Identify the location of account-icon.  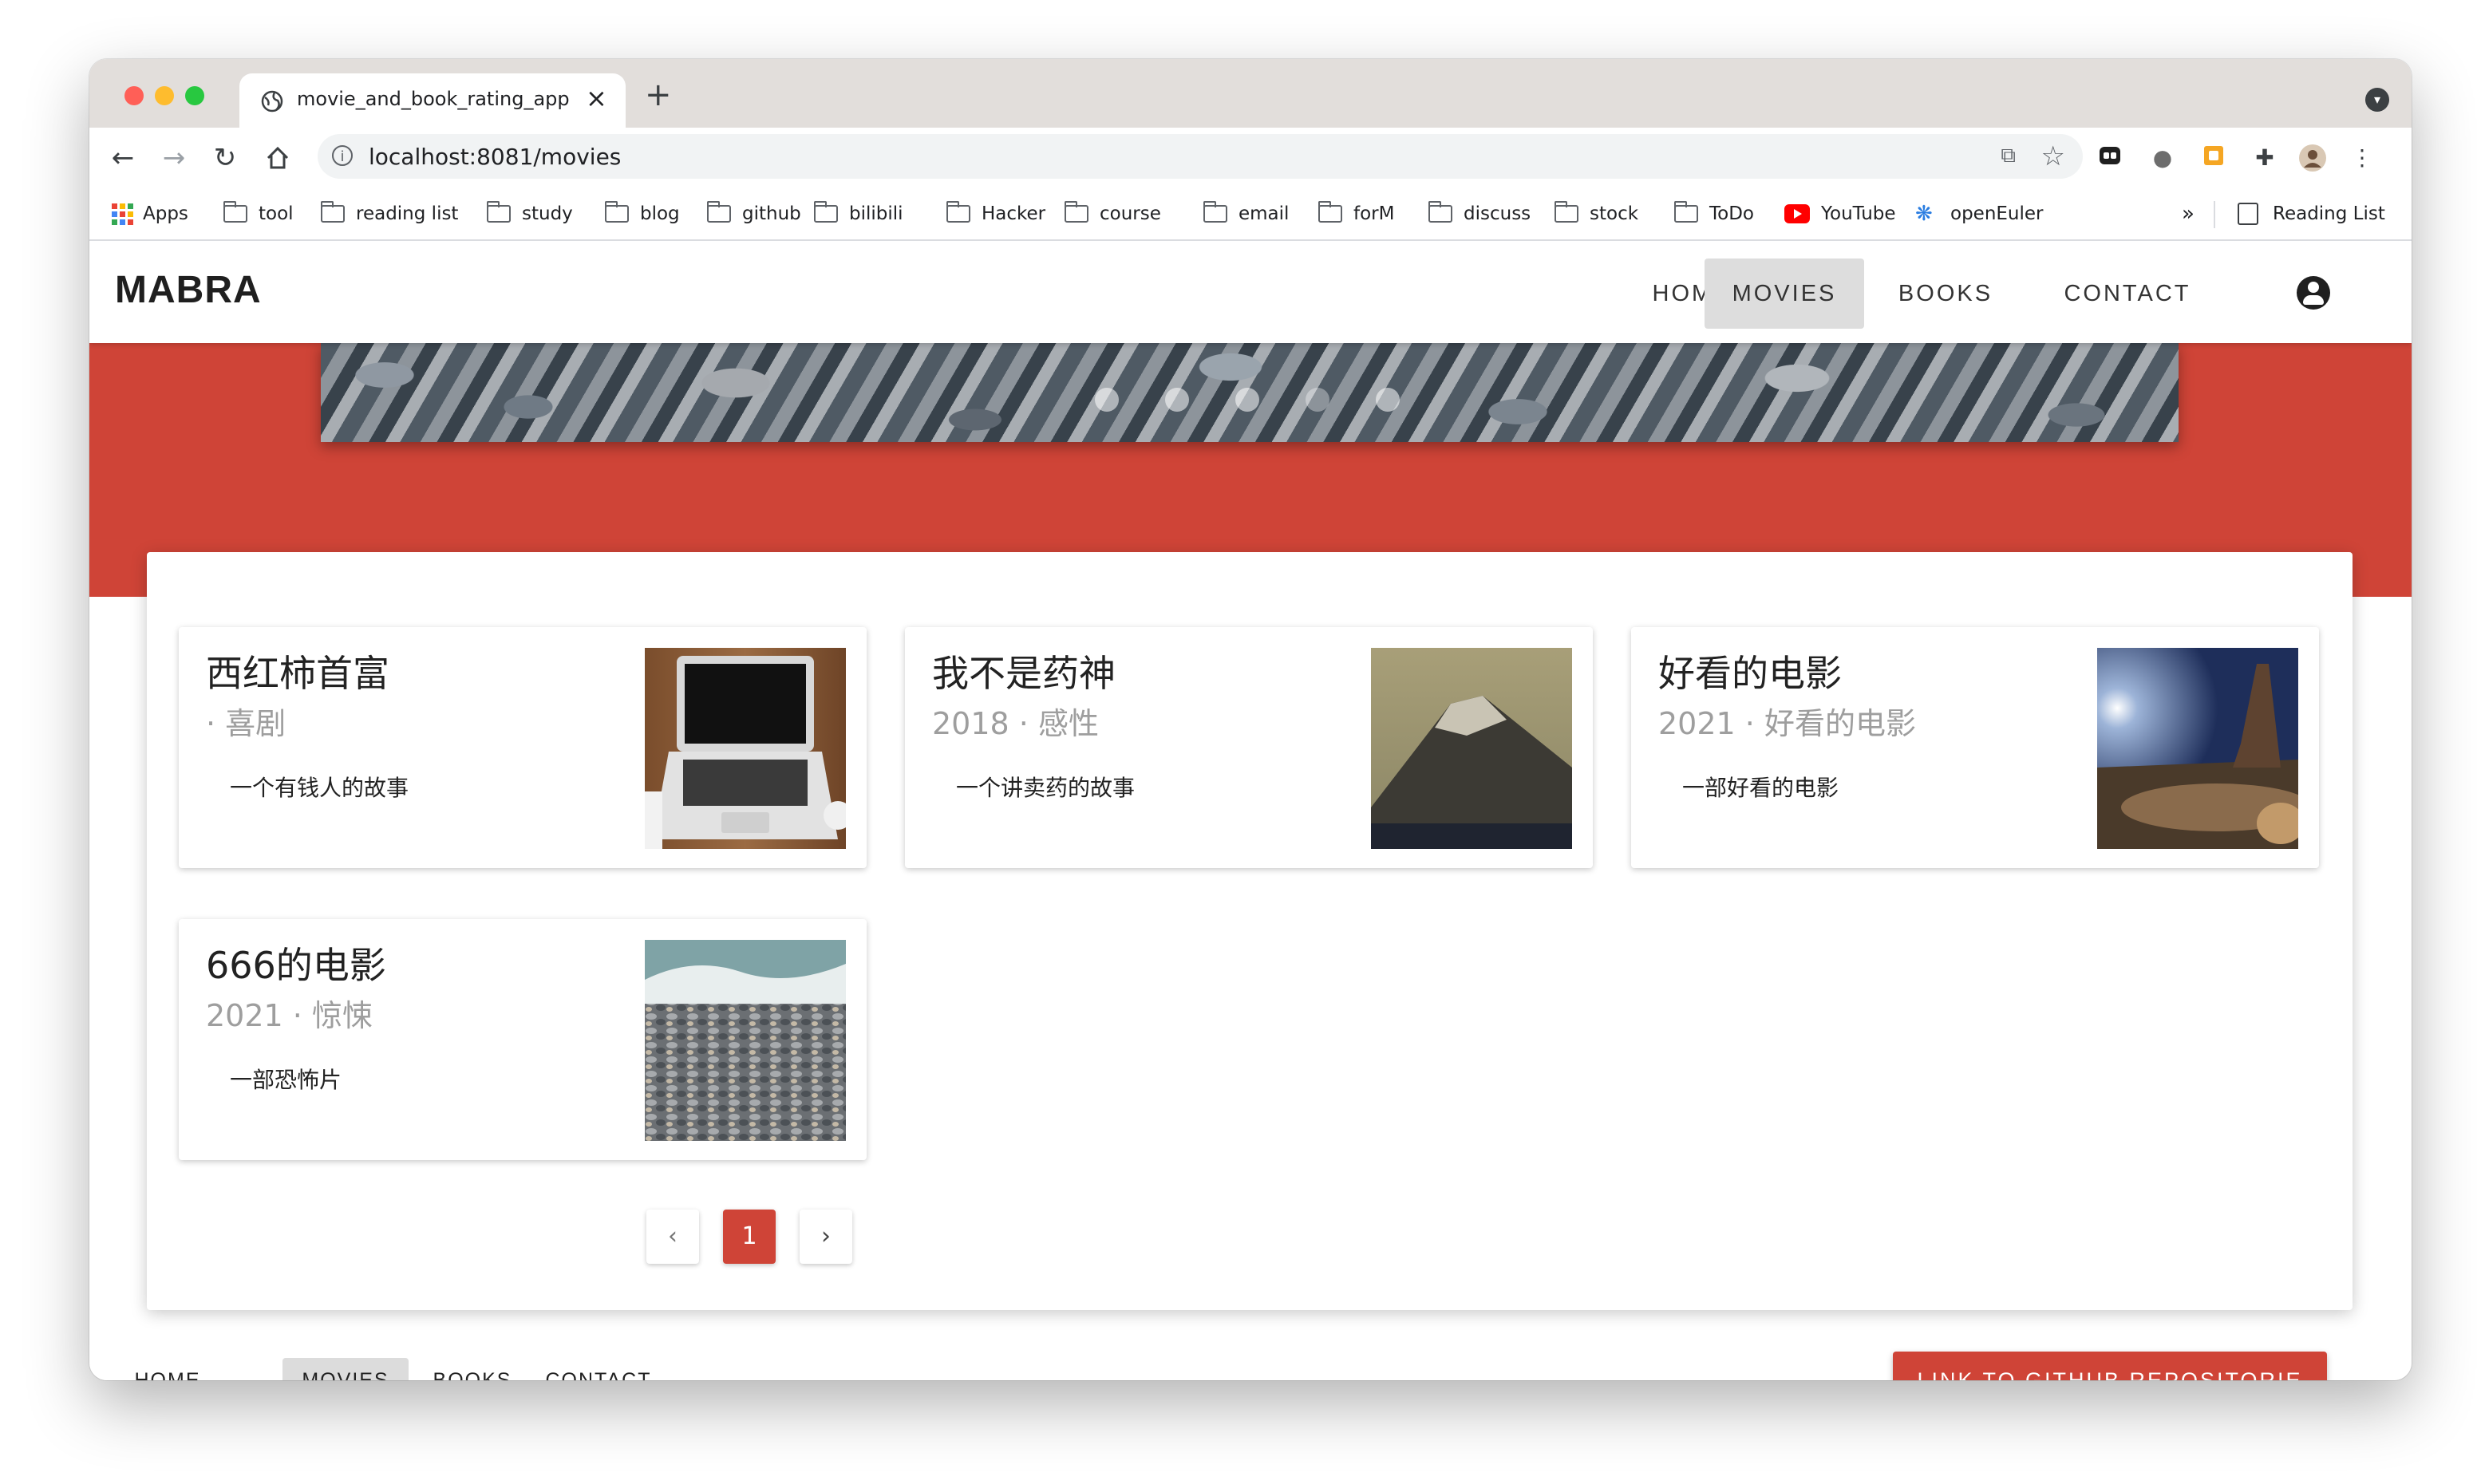
(2314, 293).